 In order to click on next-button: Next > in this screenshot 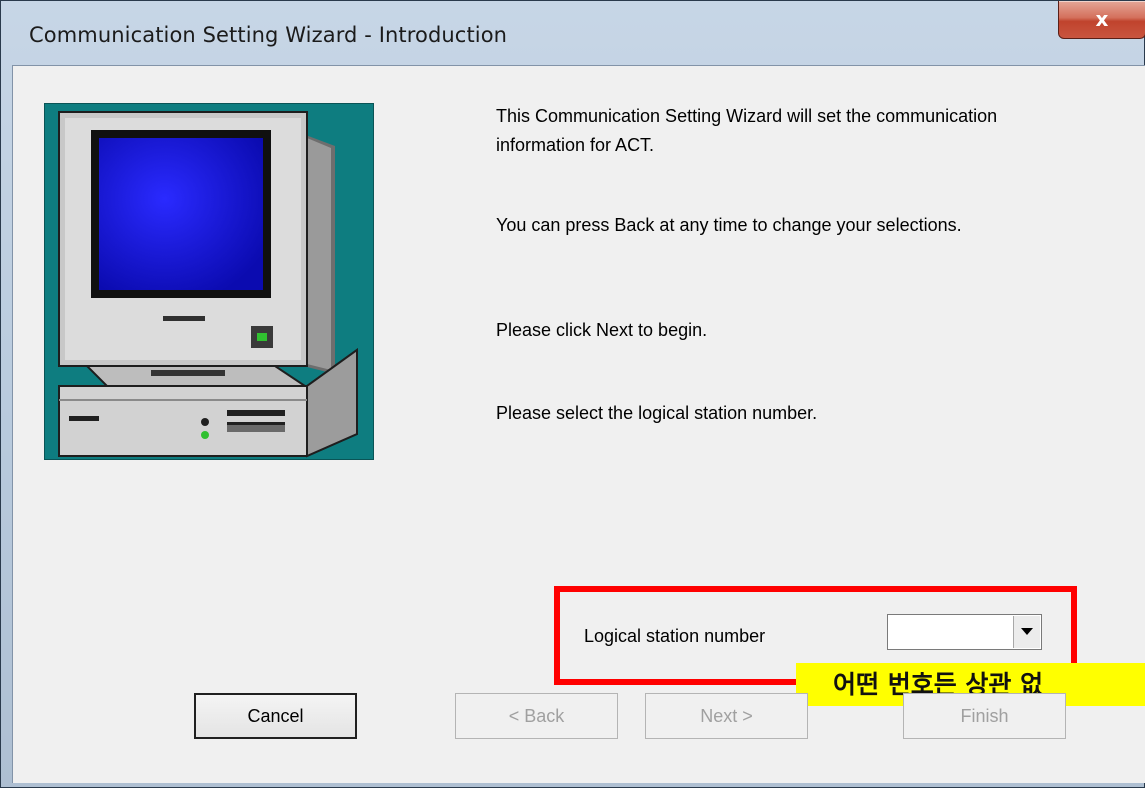, I will do `click(726, 716)`.